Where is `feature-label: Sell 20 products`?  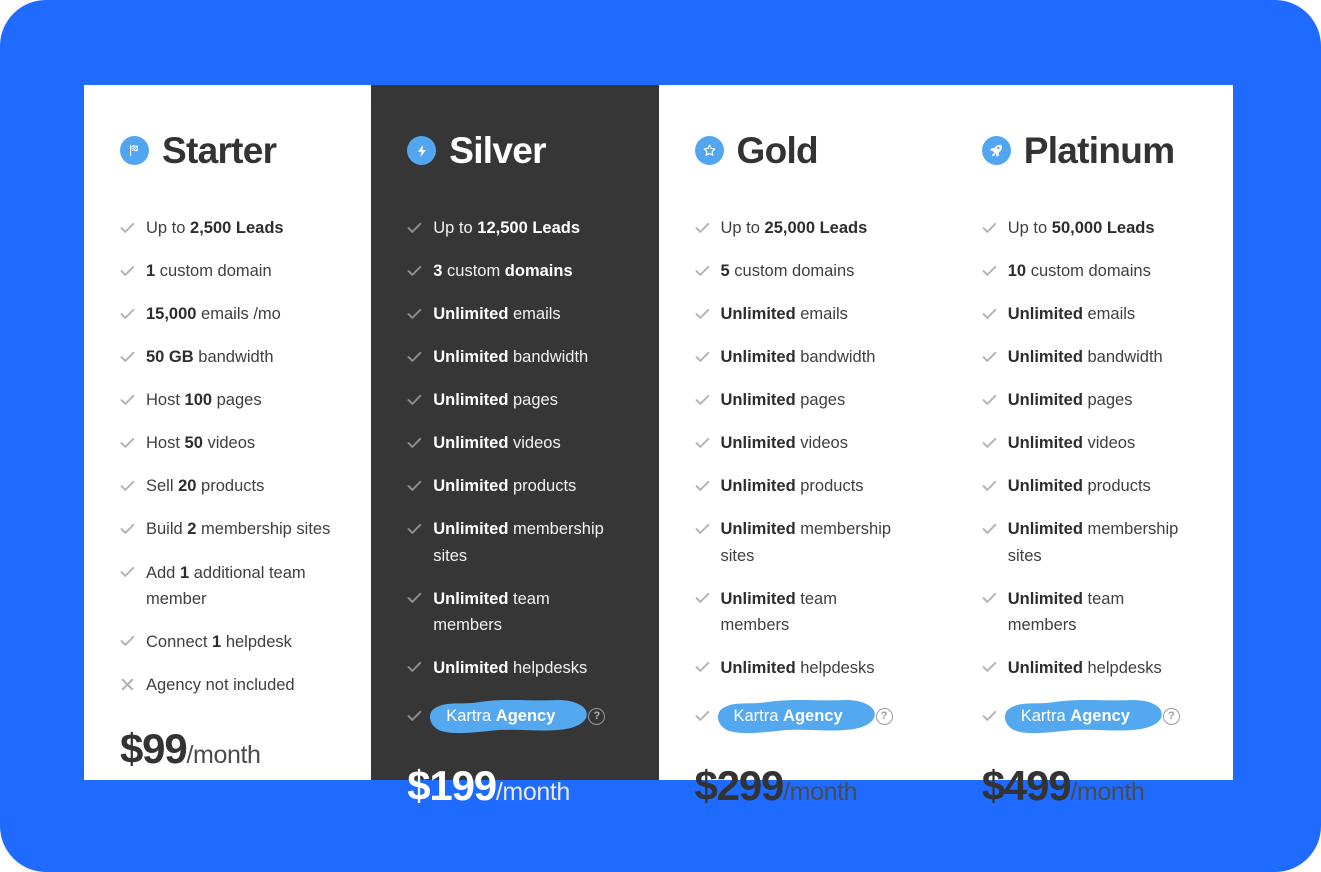
feature-label: Sell 20 products is located at coordinates (205, 486).